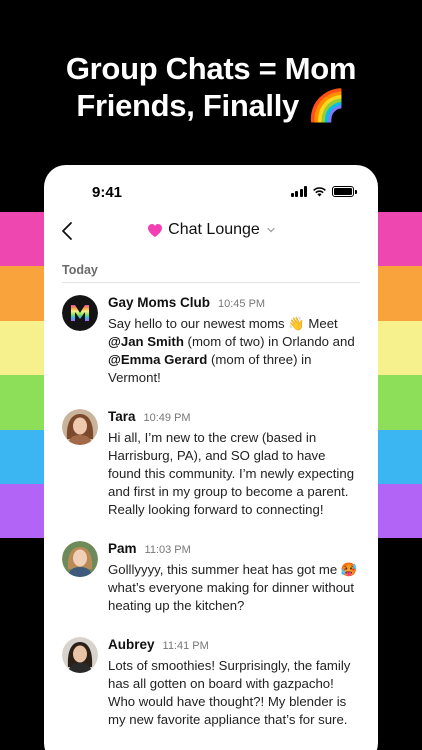 The height and width of the screenshot is (750, 422). Describe the element at coordinates (155, 230) in the screenshot. I see `heart-icon` at that location.